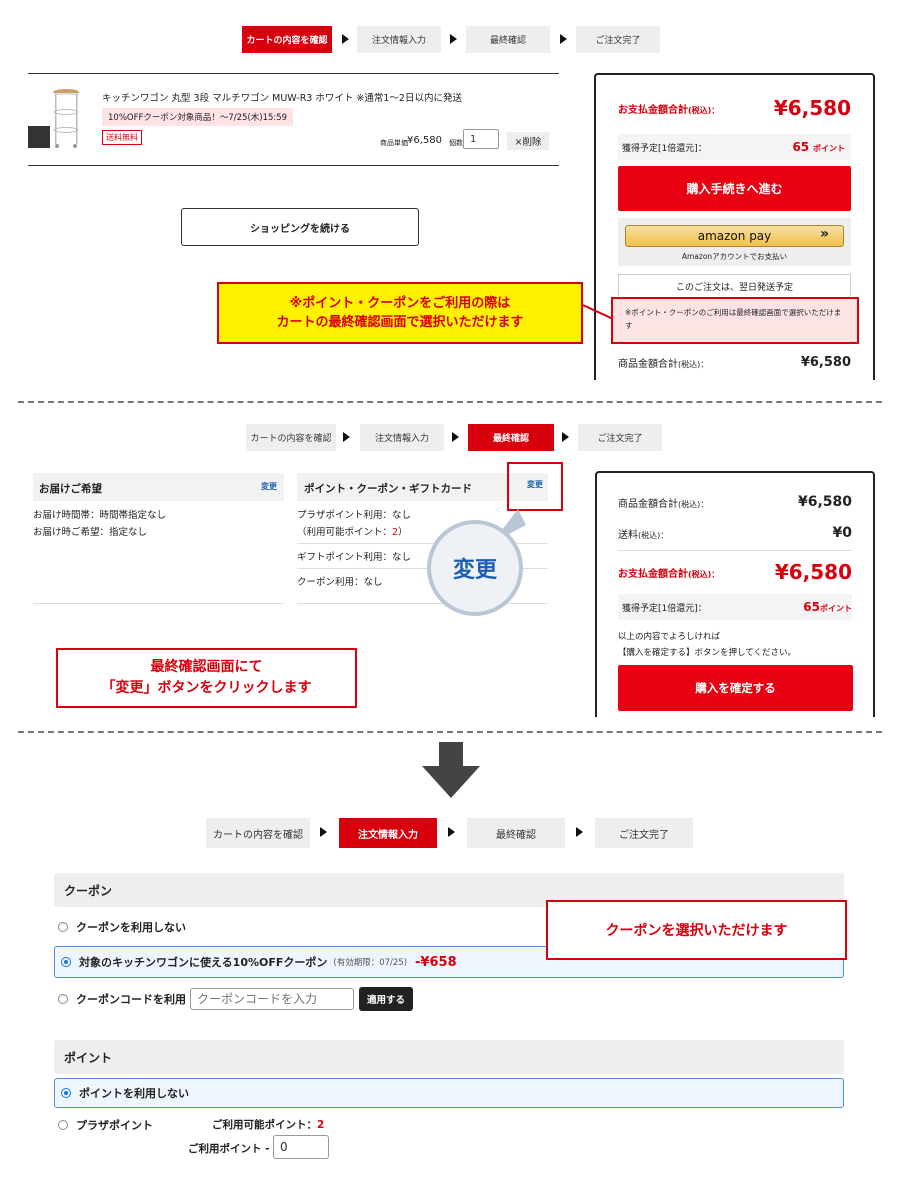 This screenshot has height=1200, width=900. Describe the element at coordinates (475, 568) in the screenshot. I see `magnifier-zoom: 変更` at that location.